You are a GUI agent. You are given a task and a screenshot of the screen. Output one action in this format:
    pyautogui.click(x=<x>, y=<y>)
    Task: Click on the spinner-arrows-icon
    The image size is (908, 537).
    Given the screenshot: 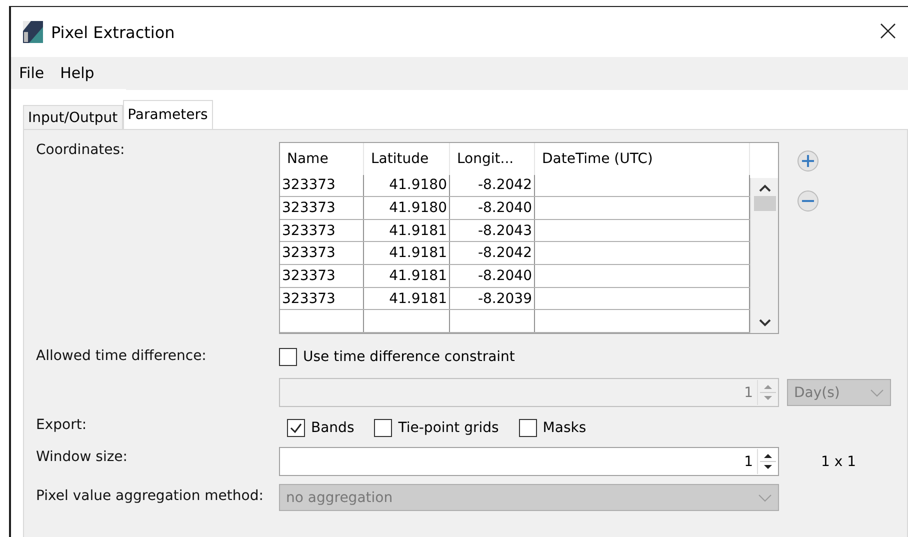 What is the action you would take?
    pyautogui.click(x=767, y=461)
    